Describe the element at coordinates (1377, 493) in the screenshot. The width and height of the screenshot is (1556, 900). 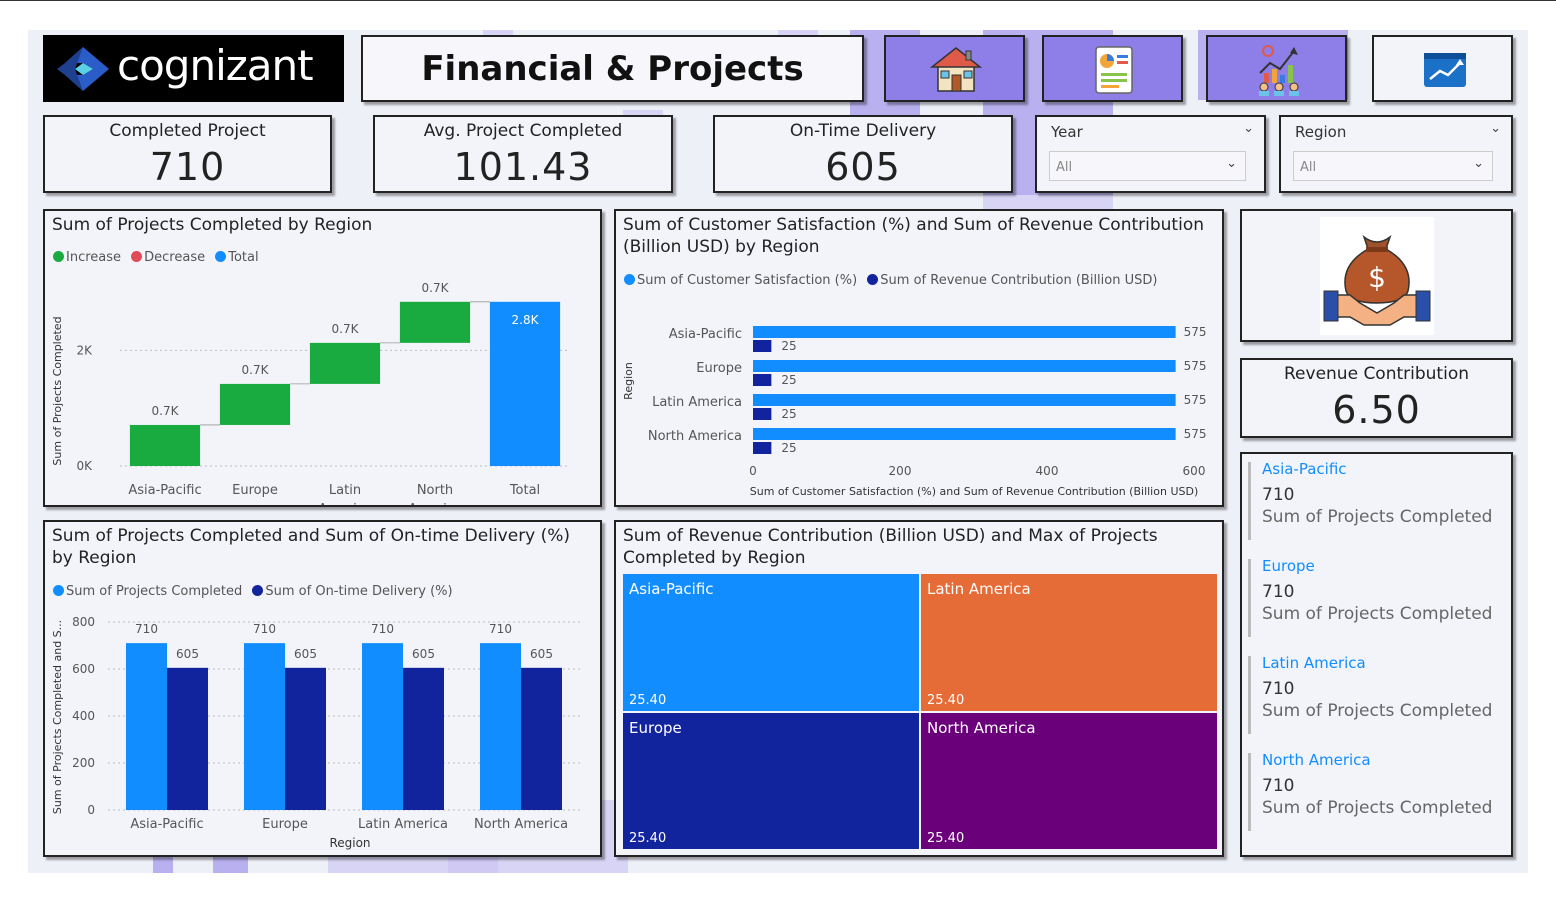
I see `card-row: Asia-Pacific 710 Sum of Projects Completed` at that location.